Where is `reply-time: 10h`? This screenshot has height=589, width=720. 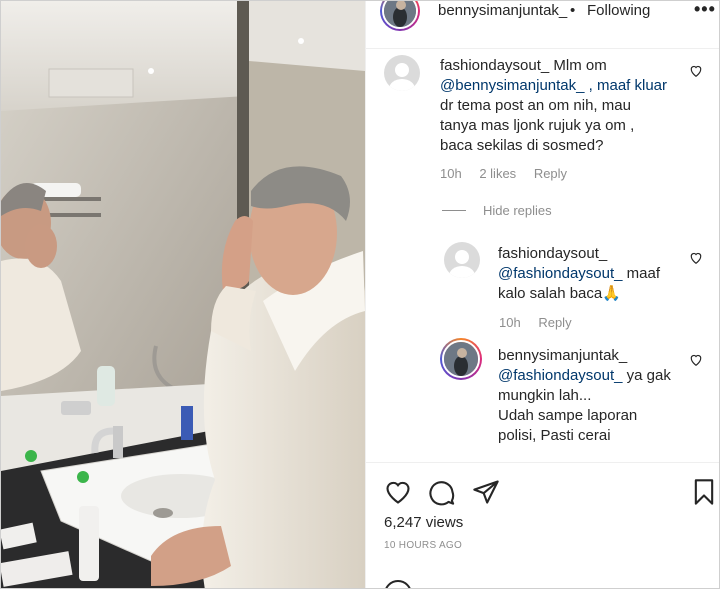
reply-time: 10h is located at coordinates (510, 322).